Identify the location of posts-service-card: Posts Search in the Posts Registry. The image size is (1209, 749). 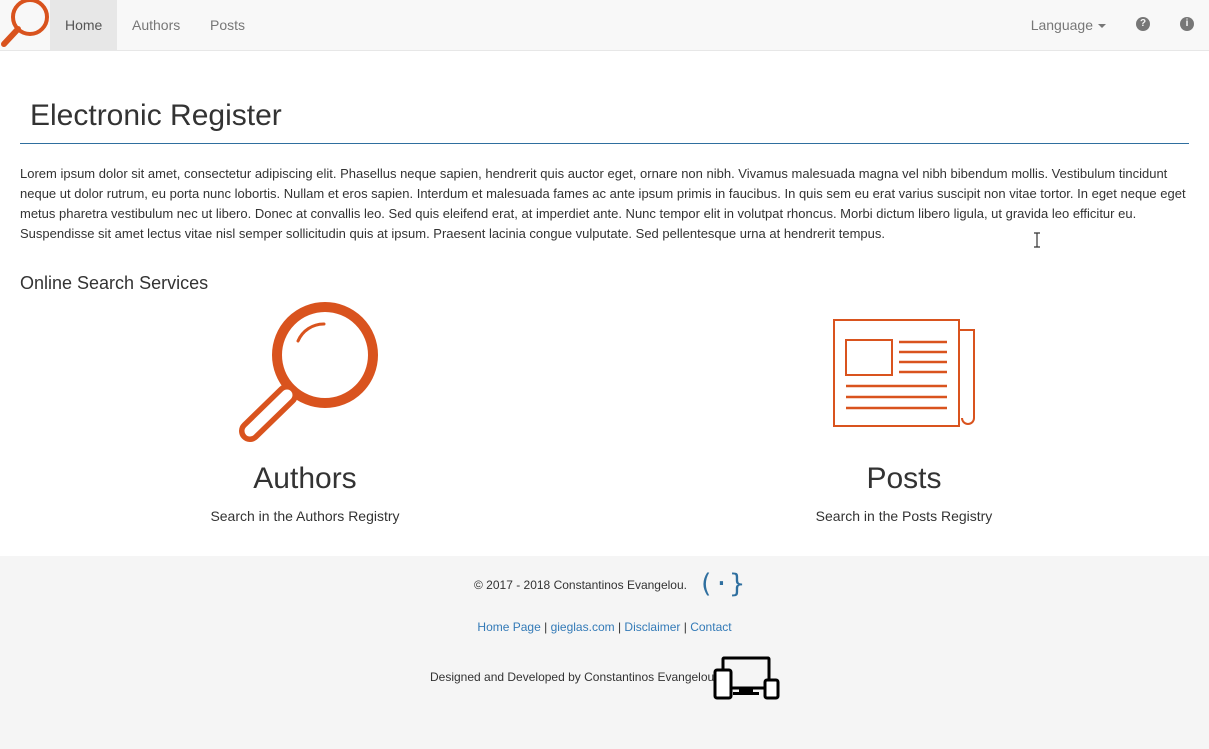
(904, 411).